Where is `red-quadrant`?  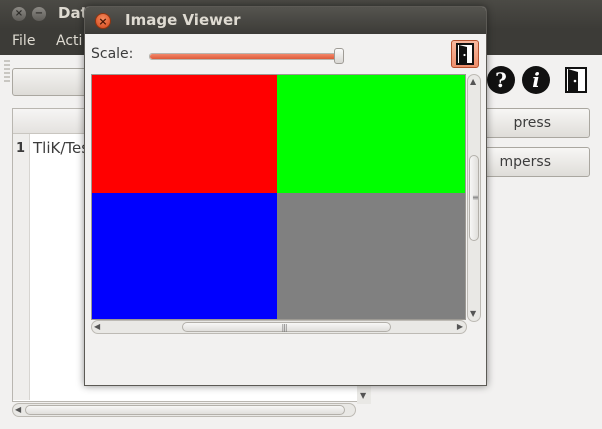
red-quadrant is located at coordinates (184, 134).